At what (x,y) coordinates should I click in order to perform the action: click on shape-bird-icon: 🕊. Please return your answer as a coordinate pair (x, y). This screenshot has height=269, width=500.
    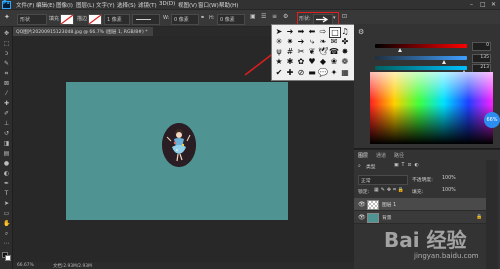
    Looking at the image, I should click on (323, 51).